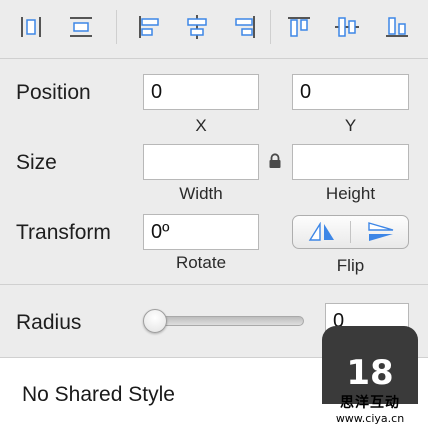 This screenshot has width=428, height=432. I want to click on position-label: Position, so click(53, 92).